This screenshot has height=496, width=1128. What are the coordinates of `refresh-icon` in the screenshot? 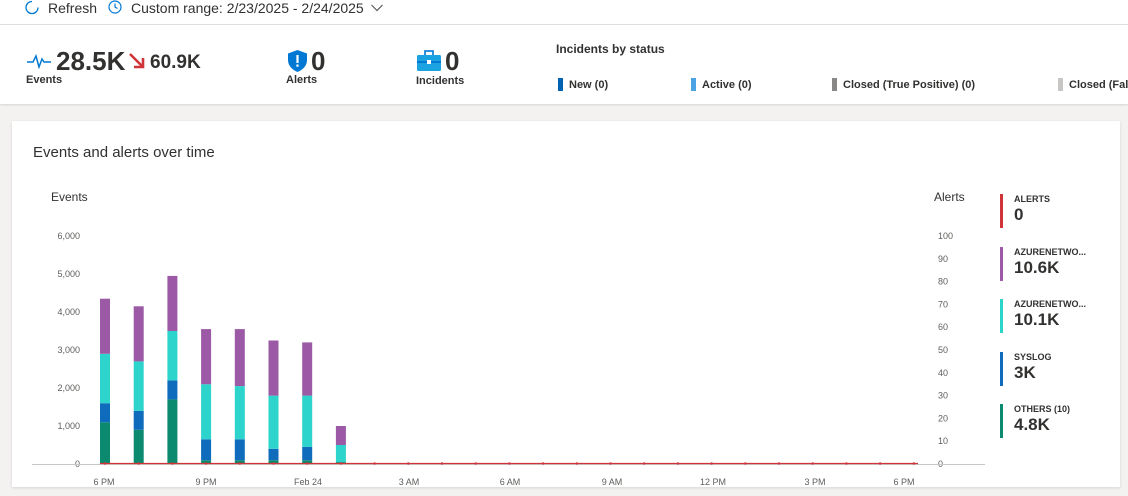 It's located at (32, 7).